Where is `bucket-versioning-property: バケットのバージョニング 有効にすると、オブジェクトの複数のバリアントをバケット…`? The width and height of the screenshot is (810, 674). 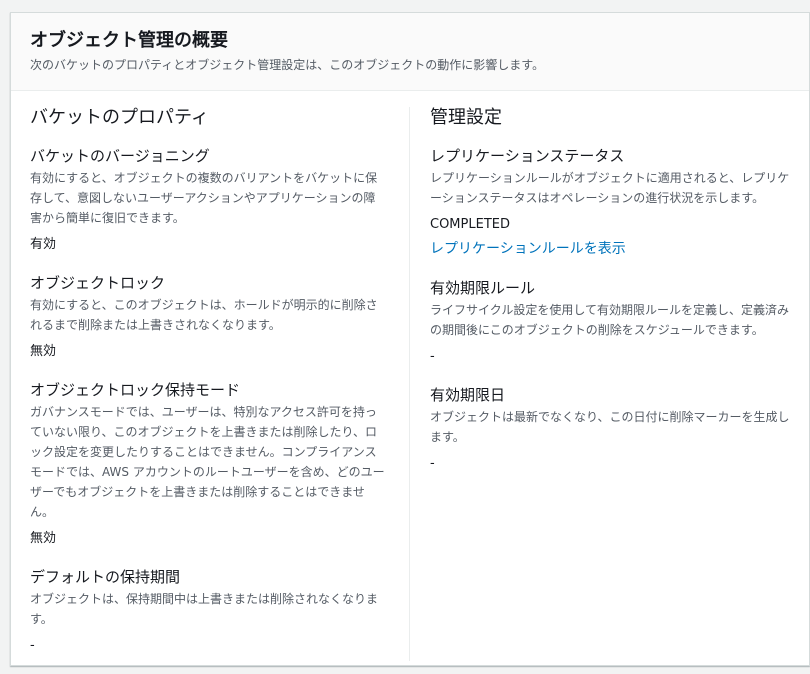 bucket-versioning-property: バケットのバージョニング 有効にすると、オブジェクトの複数のバリアントをバケット… is located at coordinates (207, 200).